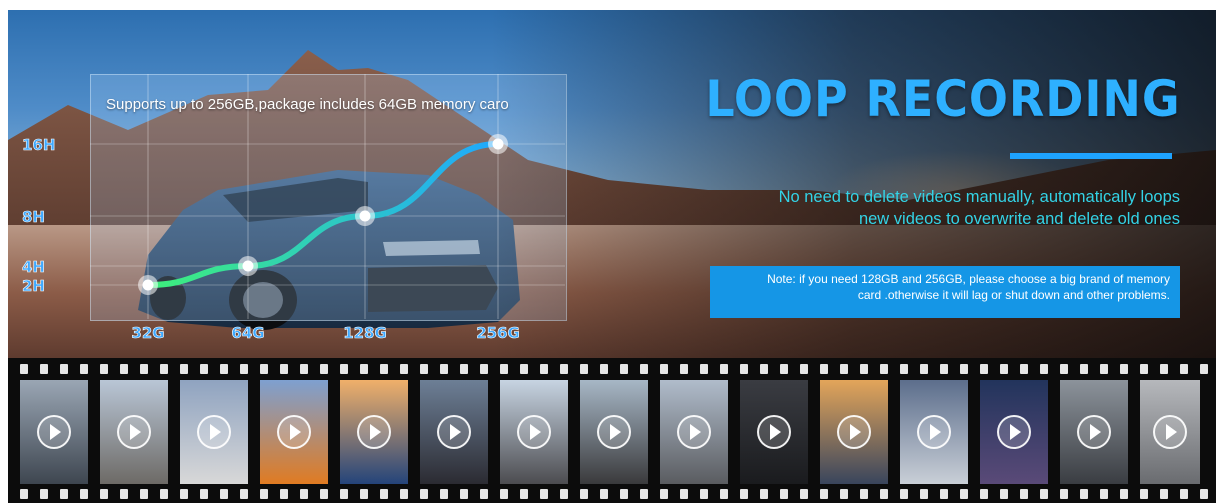 This screenshot has height=503, width=1216. I want to click on headline: LOOP RECORDING, so click(942, 99).